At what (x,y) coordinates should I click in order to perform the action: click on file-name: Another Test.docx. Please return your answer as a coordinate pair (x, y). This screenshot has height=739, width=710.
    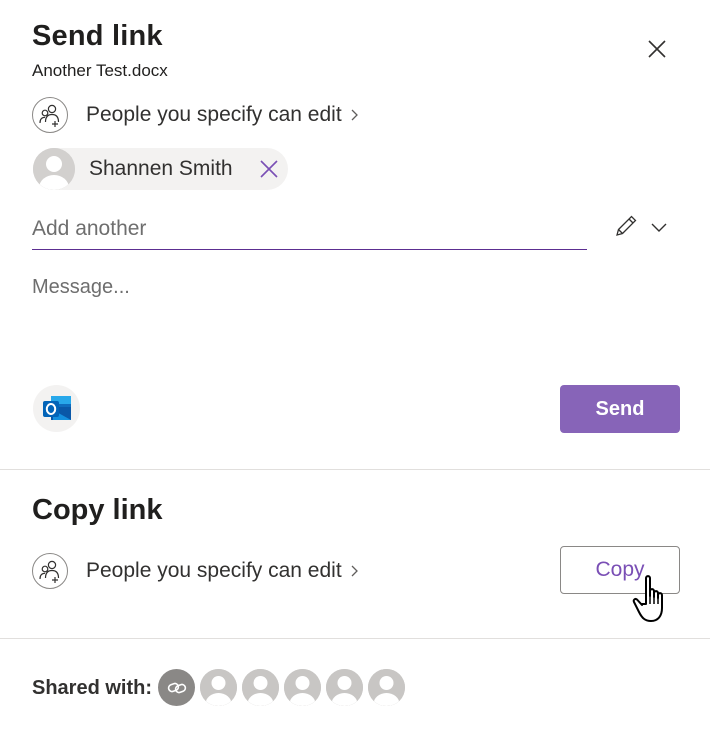
    Looking at the image, I should click on (100, 70).